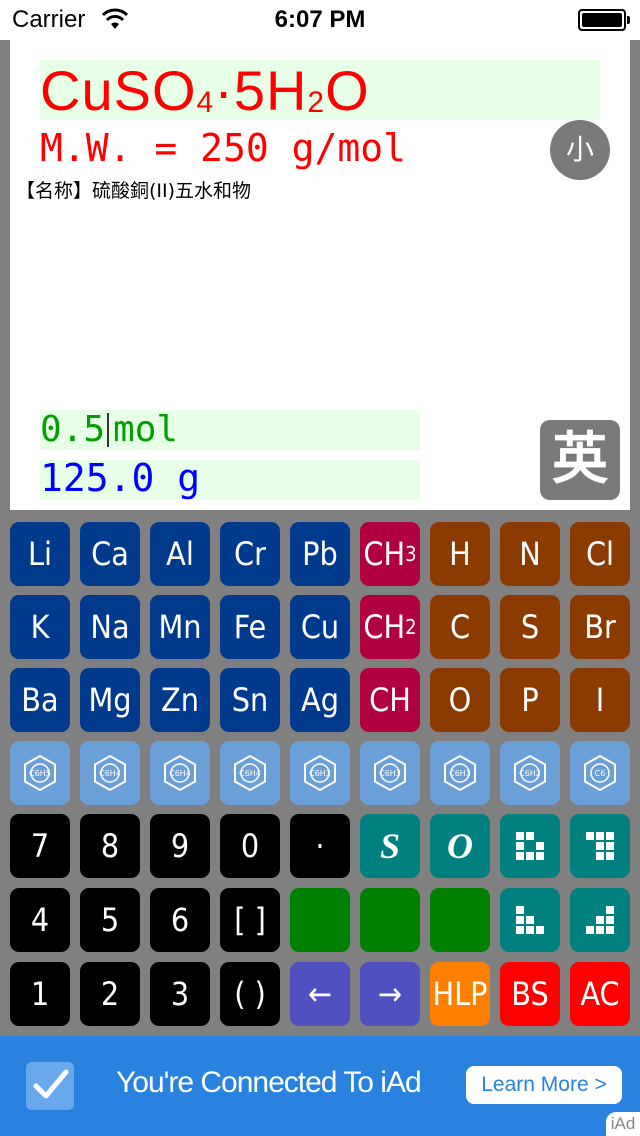 The height and width of the screenshot is (1136, 640). I want to click on key-sn: Sn, so click(250, 700).